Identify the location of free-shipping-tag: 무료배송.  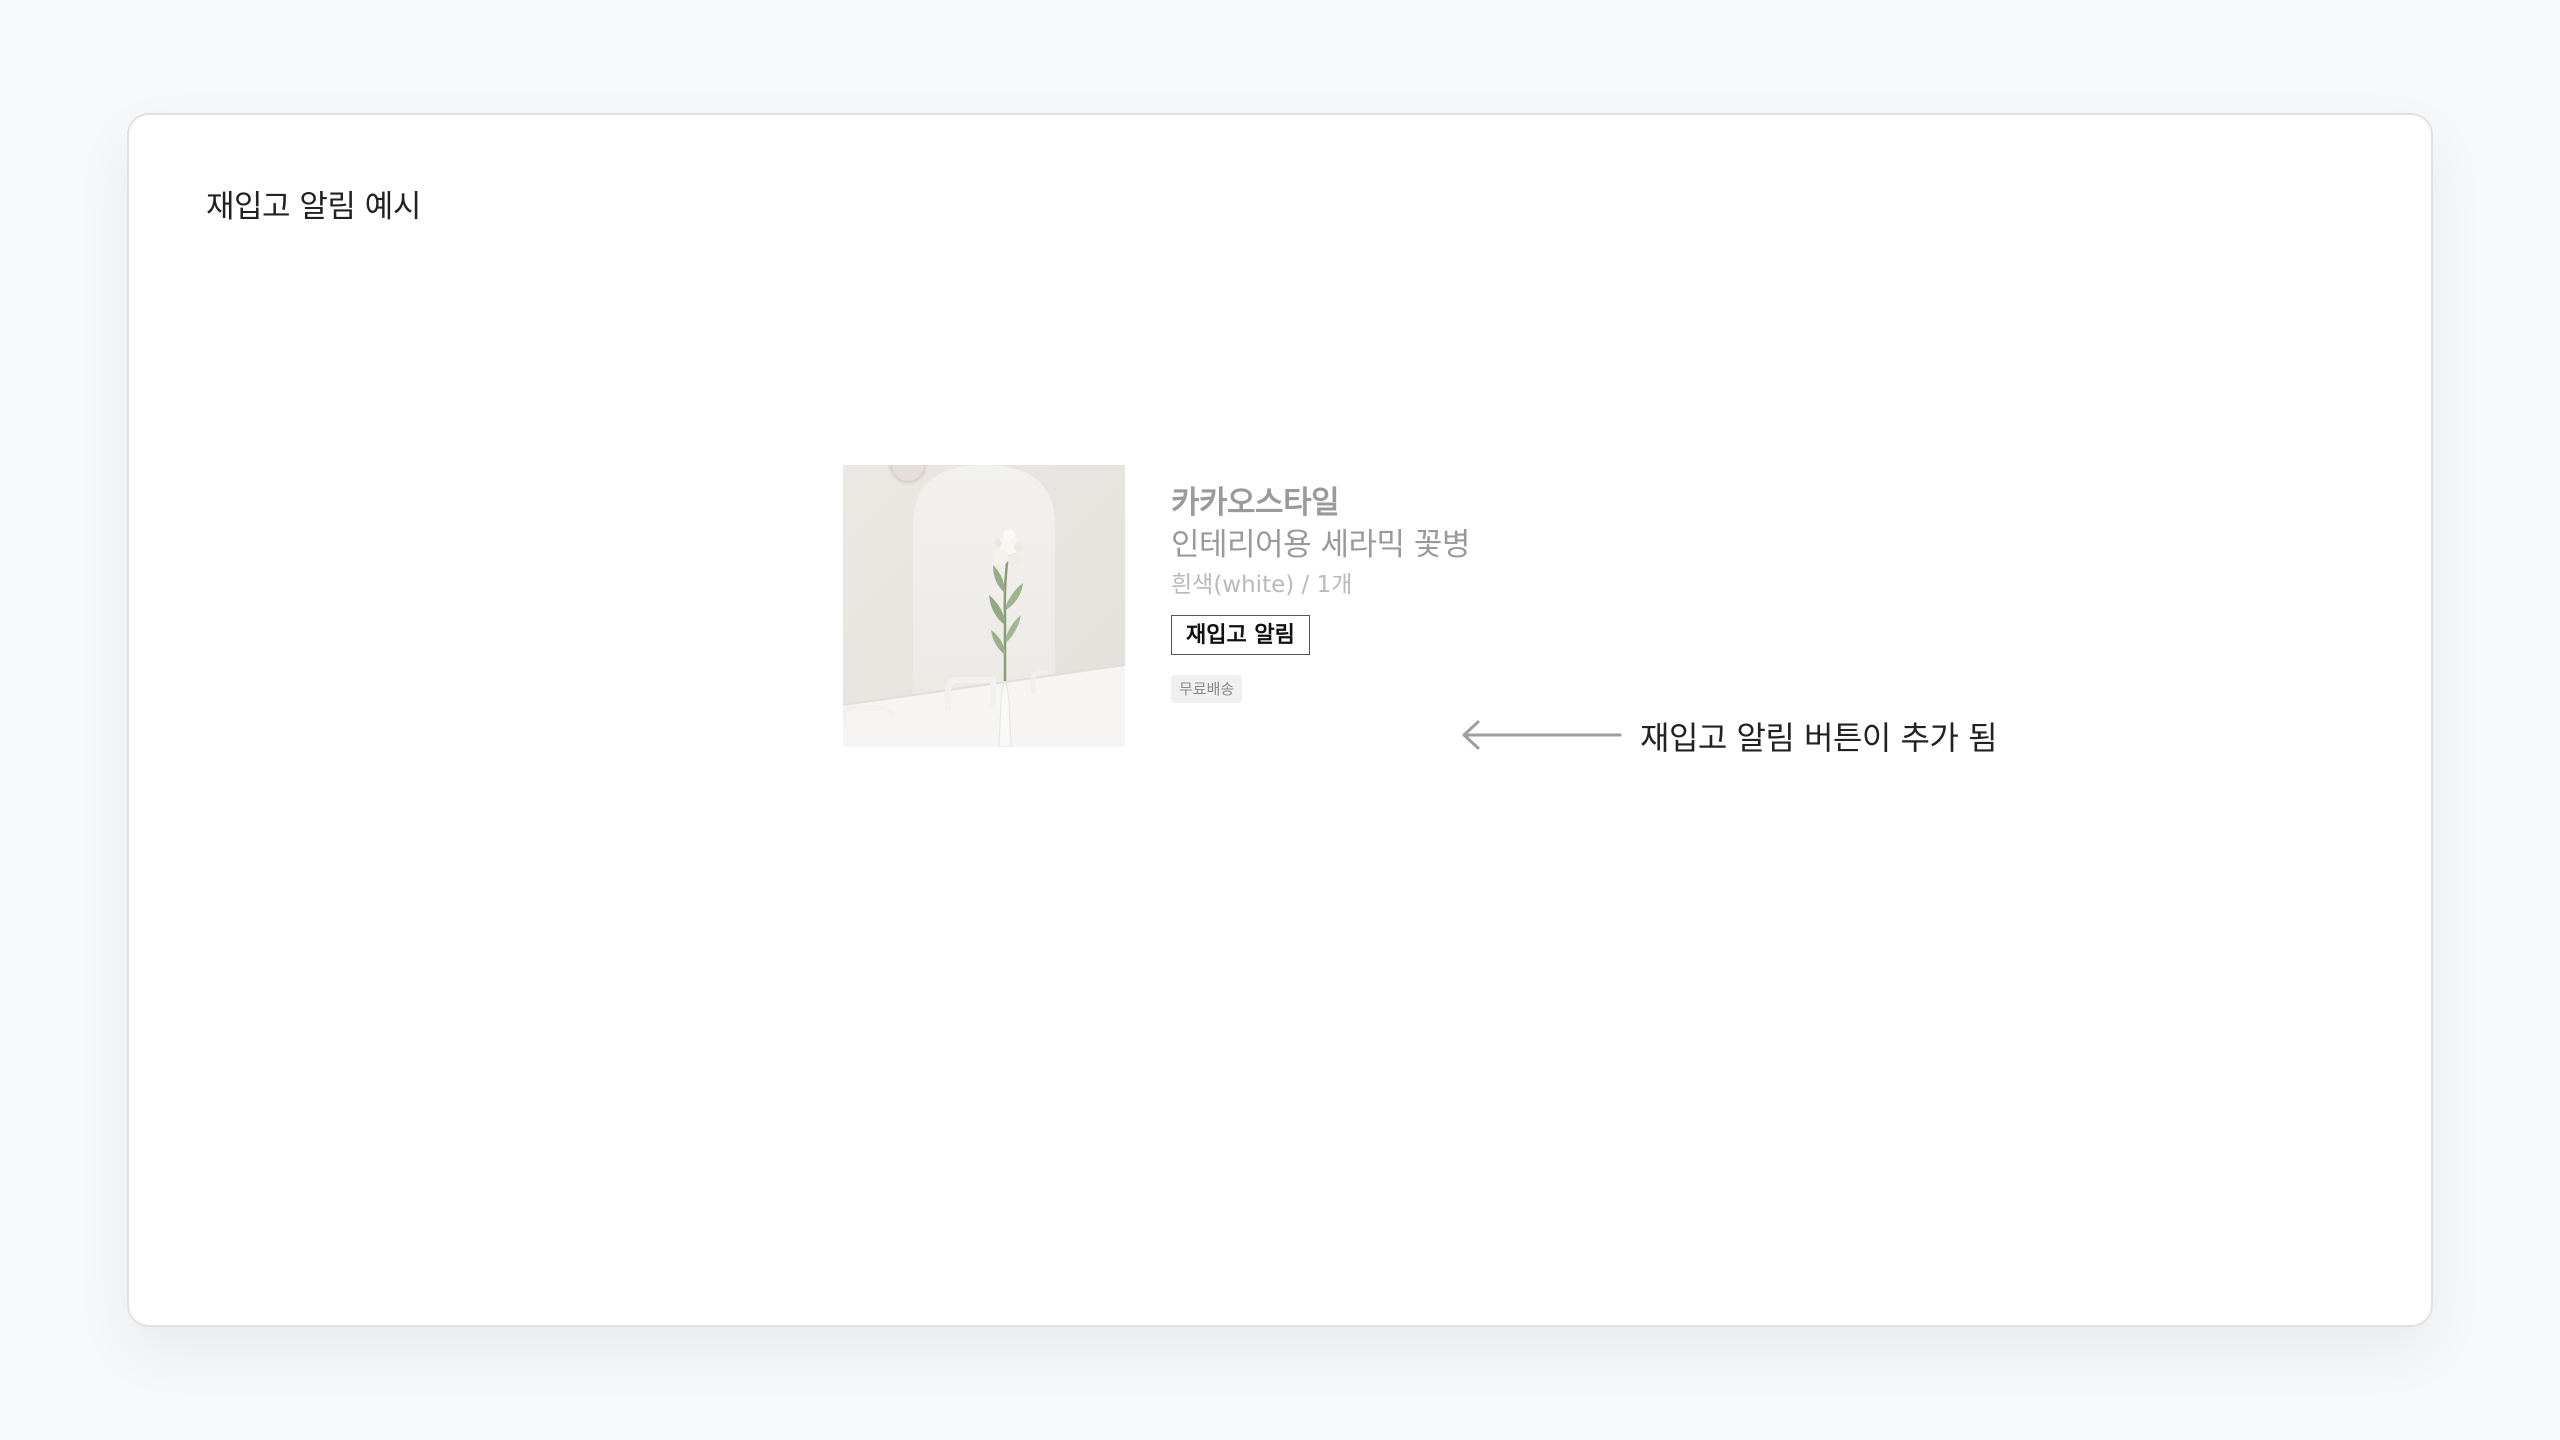
(1207, 689).